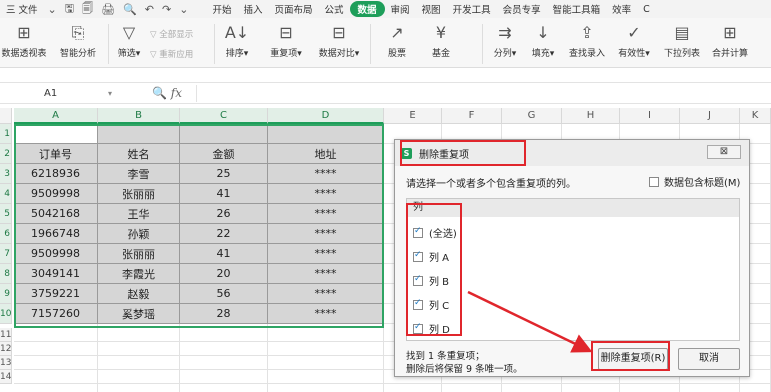 The width and height of the screenshot is (771, 392). What do you see at coordinates (56, 116) in the screenshot?
I see `column-header-a: A` at bounding box center [56, 116].